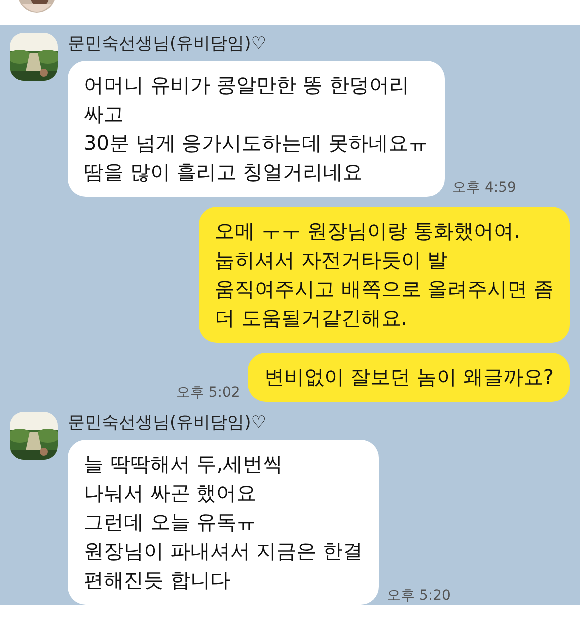 The height and width of the screenshot is (617, 580). Describe the element at coordinates (224, 522) in the screenshot. I see `message-bubble: 늘 딱딱해서 두,세번씩 나눠서 싸곤 했어요 그런데 오늘 유독ㅠ 원장님이 파내셔서 지금은 한결 편해진듯 합니다` at that location.